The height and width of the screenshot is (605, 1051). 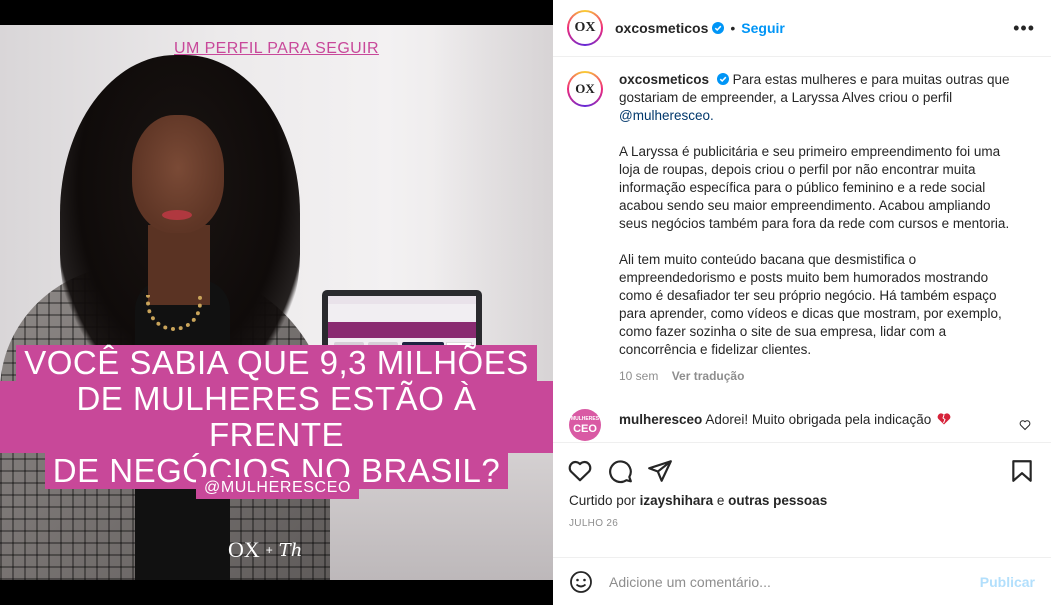 I want to click on neck, so click(x=179, y=265).